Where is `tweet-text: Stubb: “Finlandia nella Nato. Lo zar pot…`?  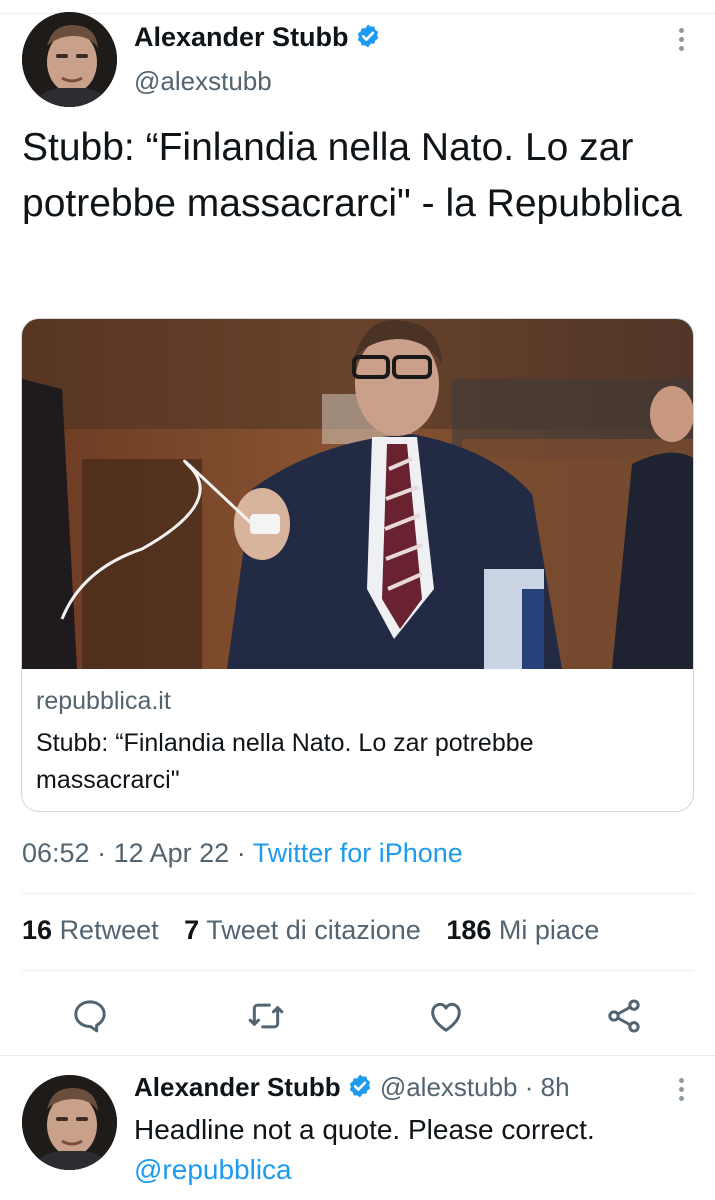 tweet-text: Stubb: “Finlandia nella Nato. Lo zar pot… is located at coordinates (352, 175).